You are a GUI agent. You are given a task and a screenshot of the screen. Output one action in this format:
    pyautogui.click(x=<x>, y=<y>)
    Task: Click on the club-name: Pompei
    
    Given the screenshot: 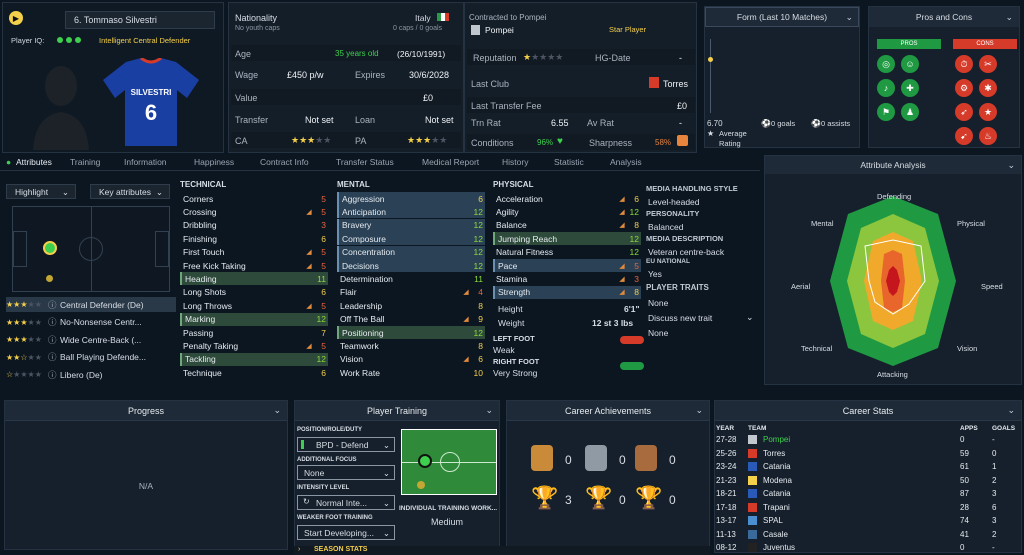 What is the action you would take?
    pyautogui.click(x=499, y=30)
    